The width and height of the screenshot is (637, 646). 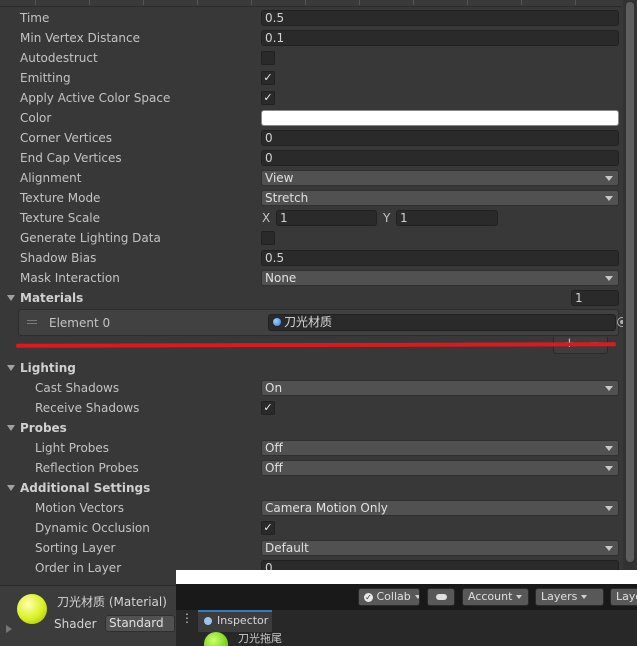 I want to click on cloud-button, so click(x=441, y=597).